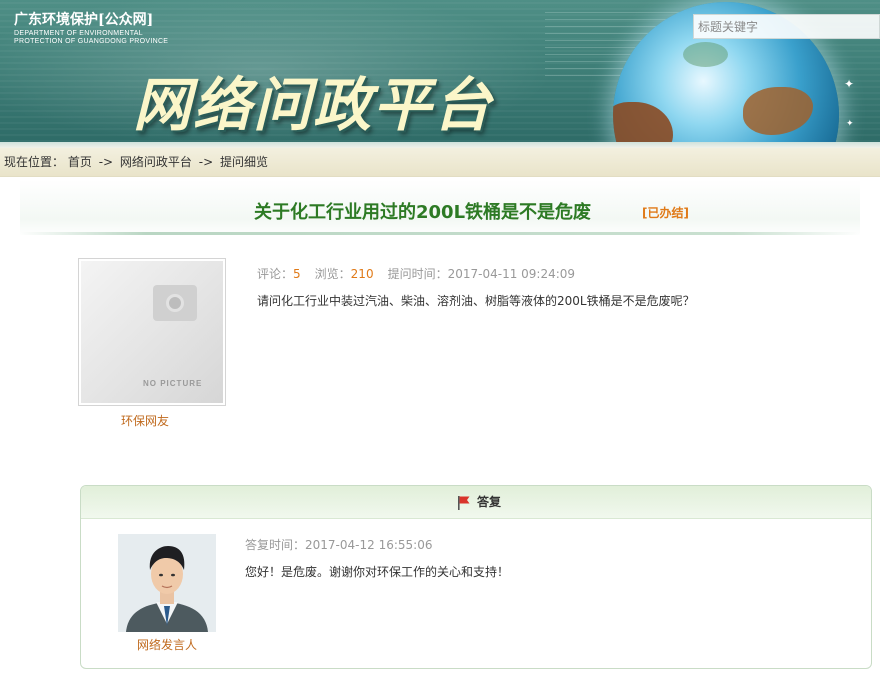 The width and height of the screenshot is (880, 676). What do you see at coordinates (511, 274) in the screenshot?
I see `ask-time-value: 2017-04-11 09:24:09` at bounding box center [511, 274].